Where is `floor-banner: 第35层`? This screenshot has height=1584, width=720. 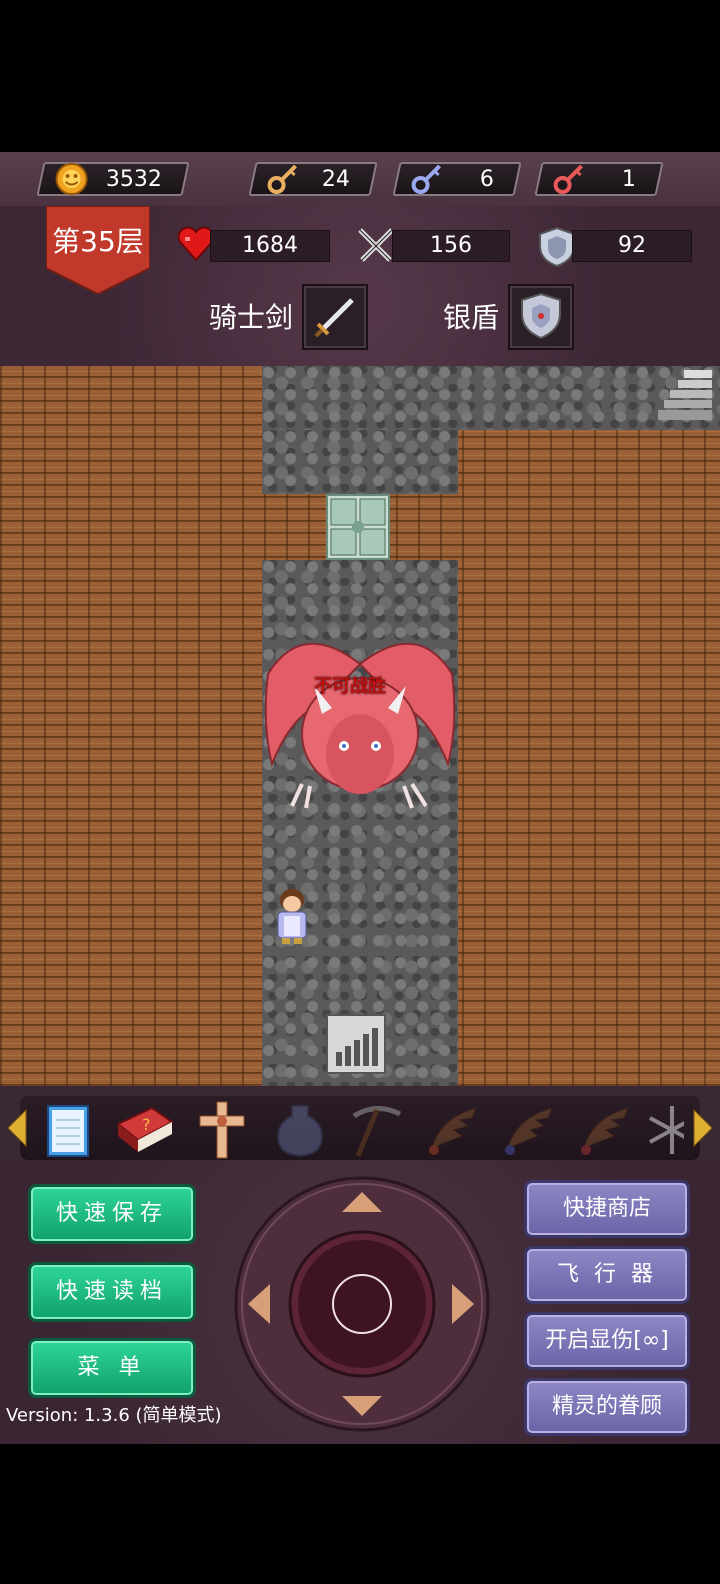
floor-banner: 第35层 is located at coordinates (98, 250).